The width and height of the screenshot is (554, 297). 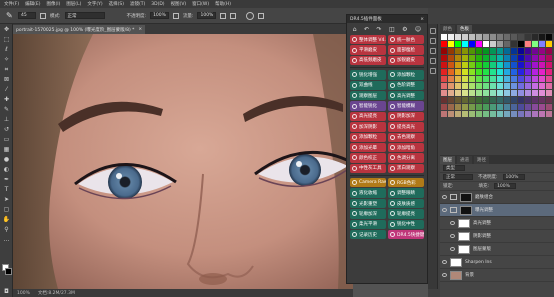 What do you see at coordinates (6, 80) in the screenshot?
I see `frame-tool-icon: ⊠` at bounding box center [6, 80].